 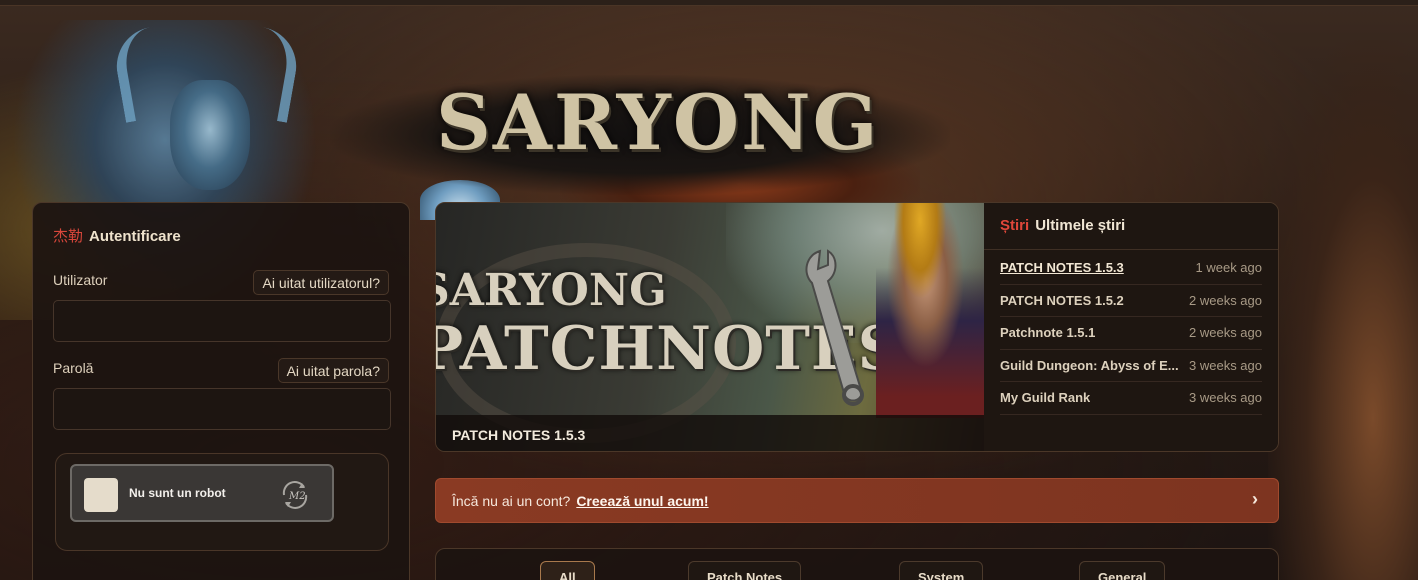 What do you see at coordinates (135, 236) in the screenshot?
I see `login-heading-text: Autentificare` at bounding box center [135, 236].